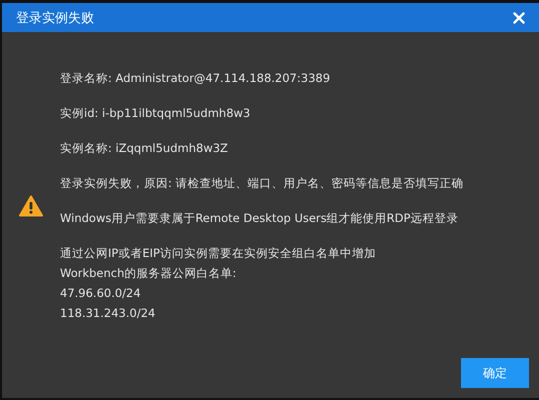  I want to click on message-text: Workbench的服务器公网白名单:, so click(149, 273).